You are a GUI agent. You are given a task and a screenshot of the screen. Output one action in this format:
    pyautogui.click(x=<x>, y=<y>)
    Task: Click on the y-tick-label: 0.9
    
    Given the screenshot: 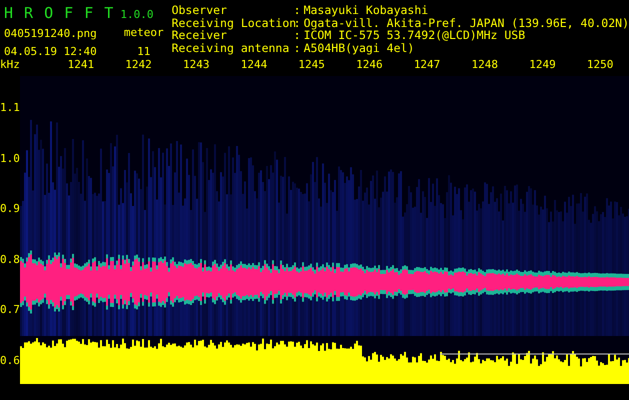 What is the action you would take?
    pyautogui.click(x=10, y=208)
    